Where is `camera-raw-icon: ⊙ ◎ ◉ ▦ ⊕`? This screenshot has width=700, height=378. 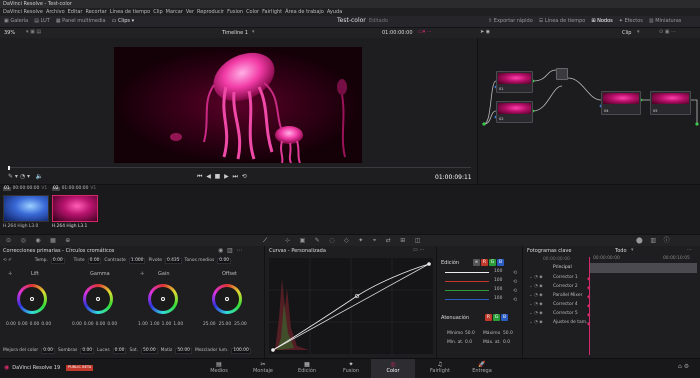 camera-raw-icon: ⊙ ◎ ◉ ▦ ⊕ is located at coordinates (38, 241).